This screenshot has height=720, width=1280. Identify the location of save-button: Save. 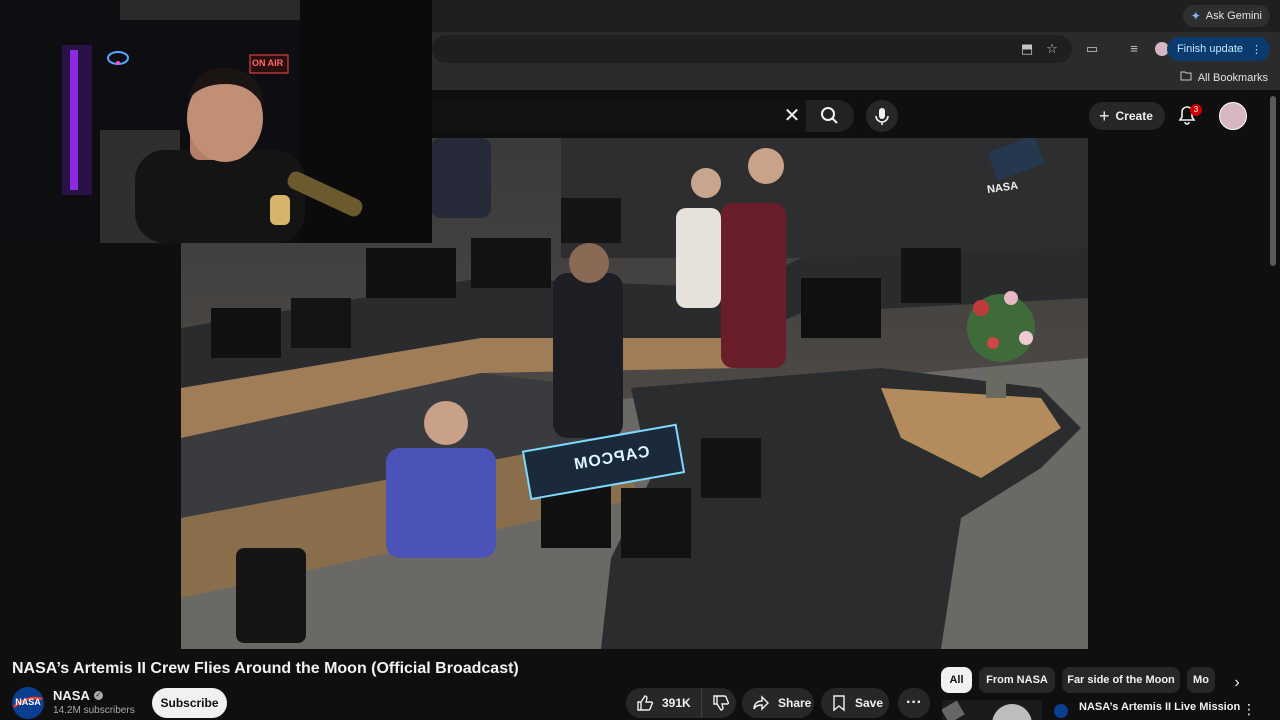
(855, 703).